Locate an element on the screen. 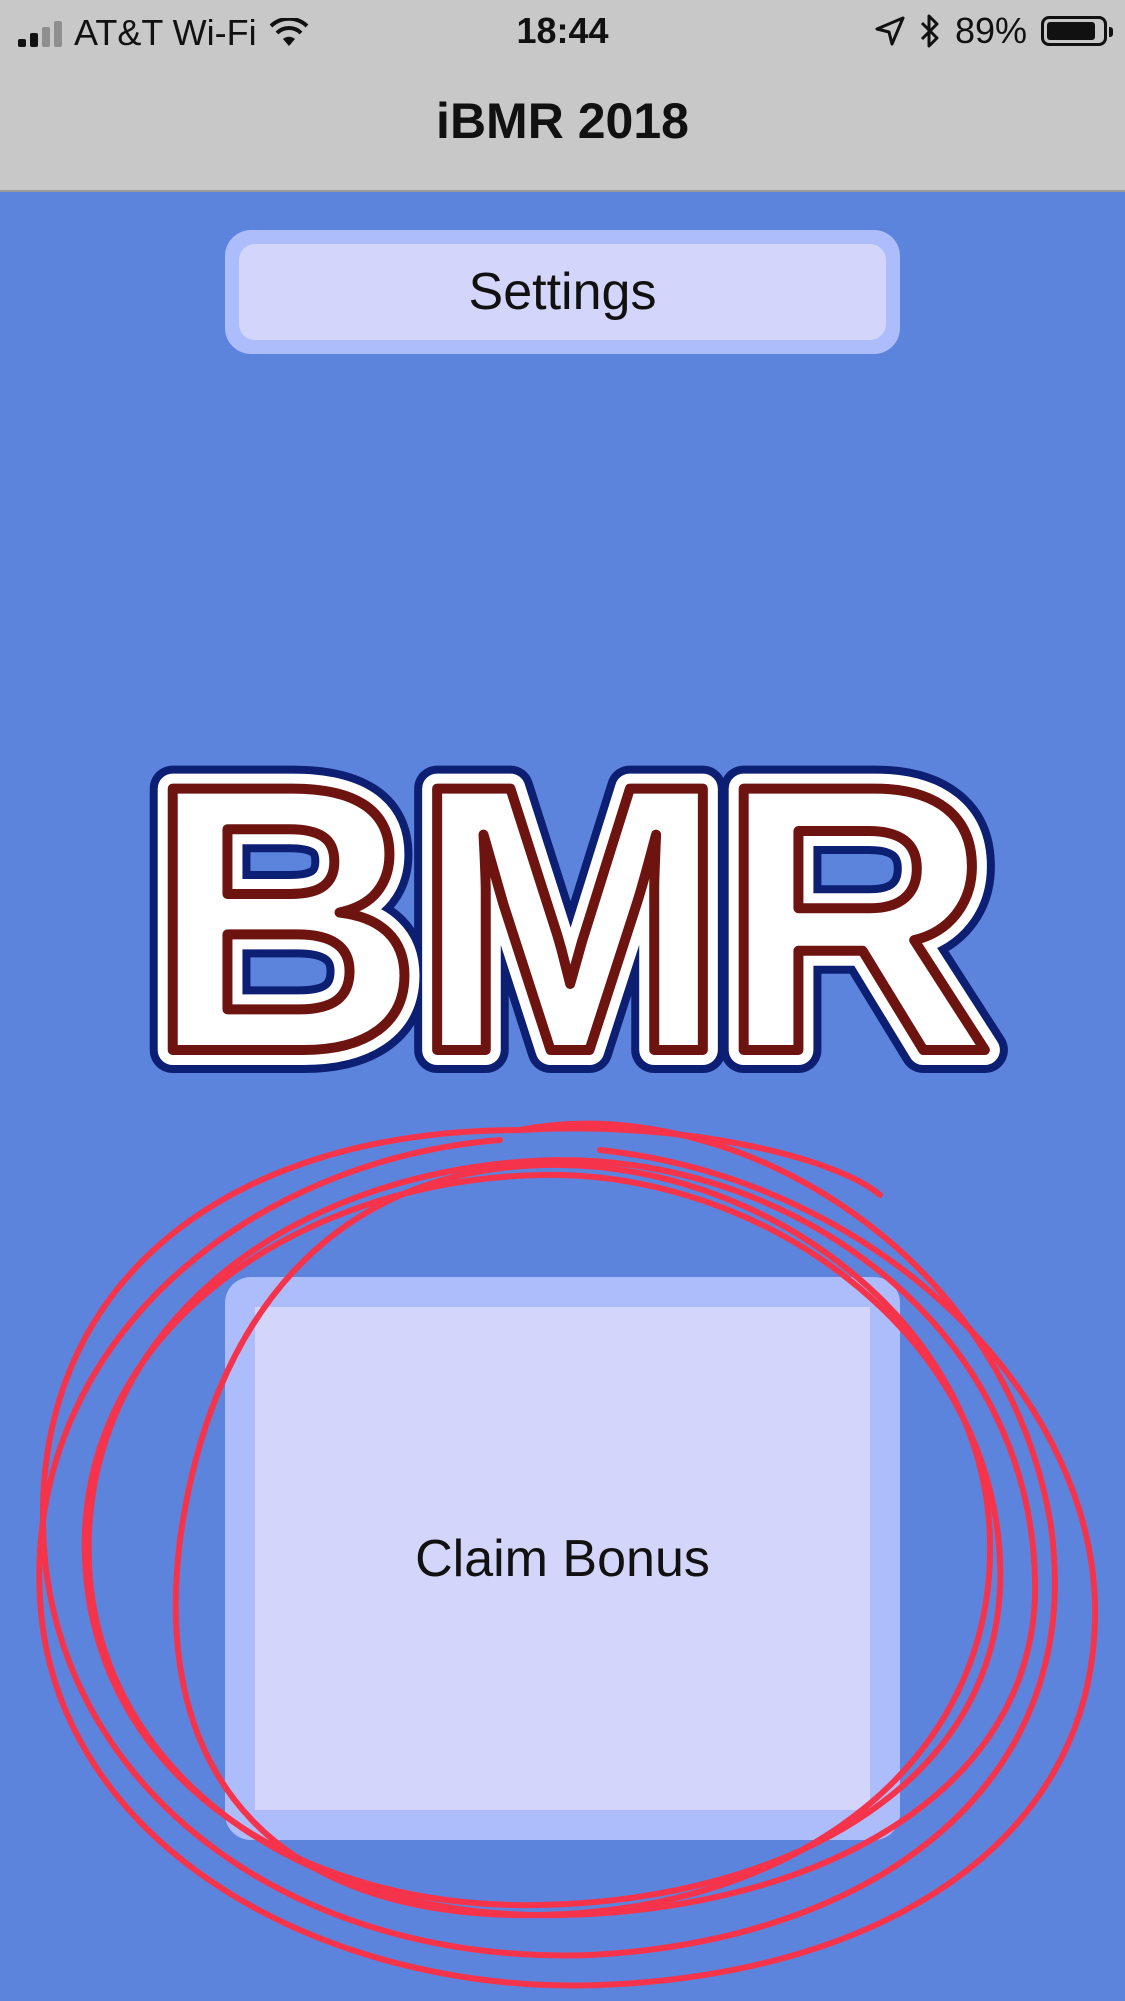  settings-button-label: Settings is located at coordinates (562, 292).